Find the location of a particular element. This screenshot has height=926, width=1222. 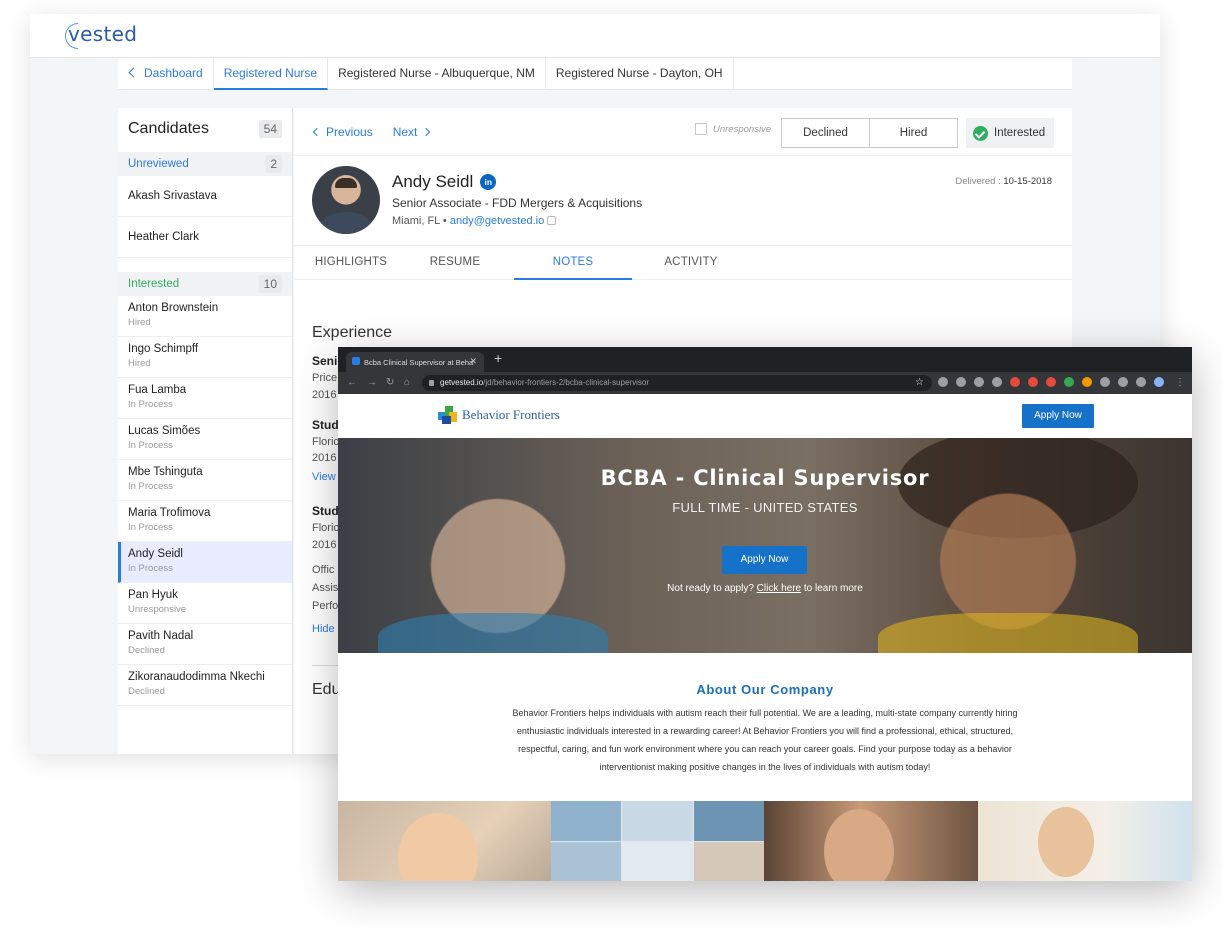

tab-registered-nurse-albuquerque: Registered Nurse - Albuquerque, NM is located at coordinates (437, 74).